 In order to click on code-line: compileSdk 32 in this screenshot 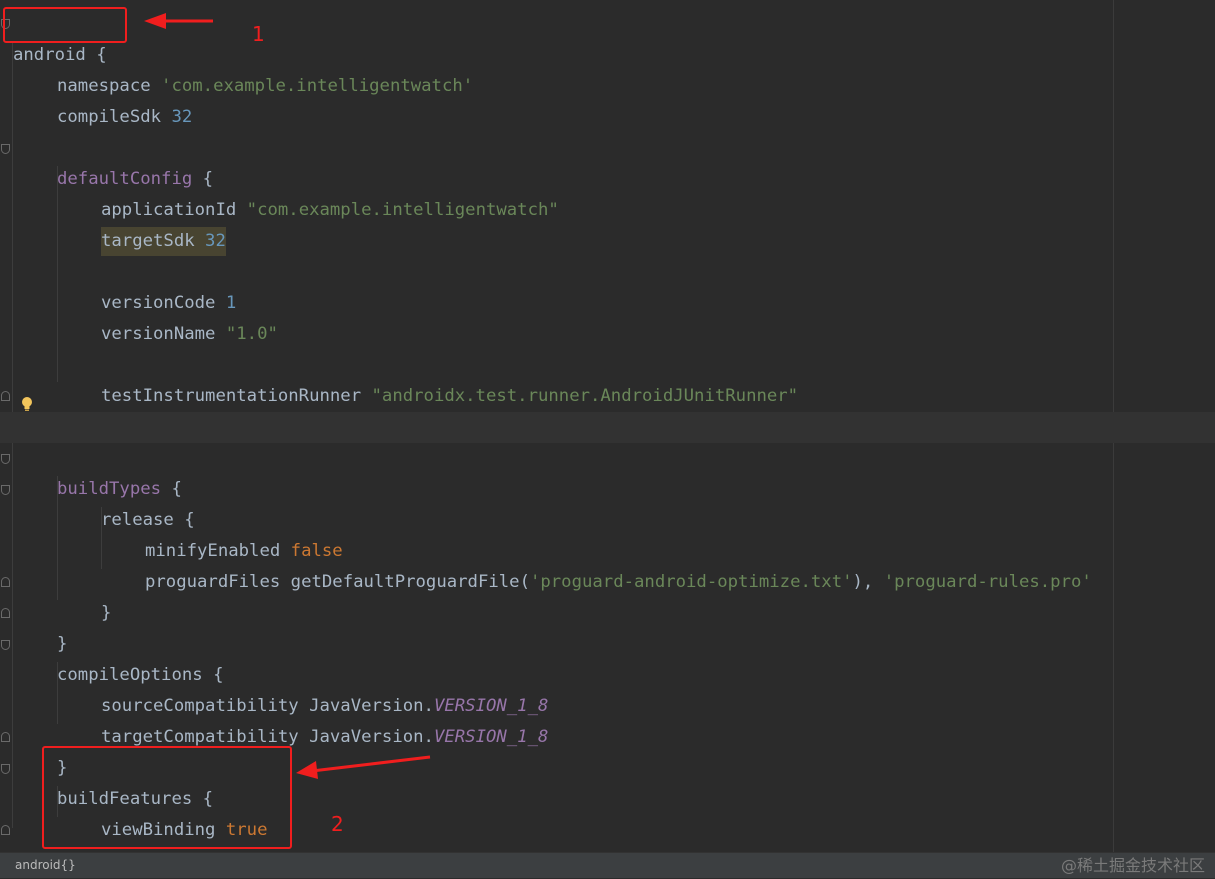, I will do `click(607, 99)`.